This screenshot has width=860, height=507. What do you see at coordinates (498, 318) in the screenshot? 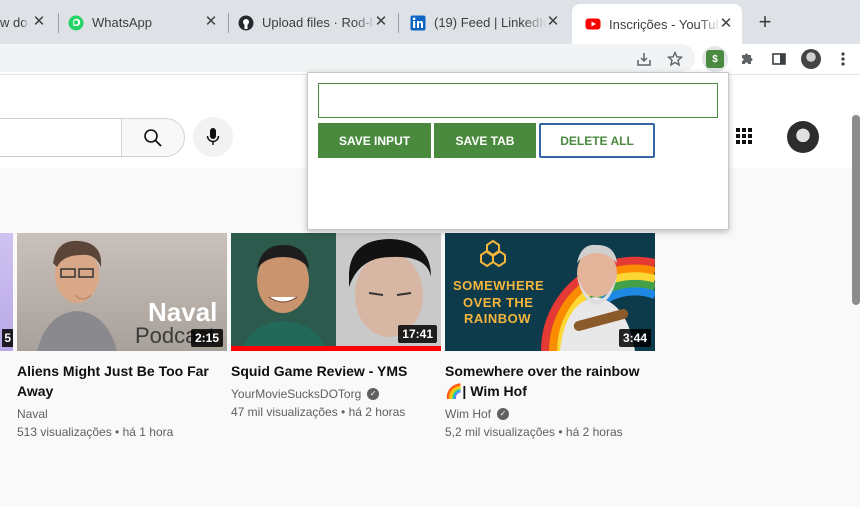
I see `thumbnail-text: RAINBOW` at bounding box center [498, 318].